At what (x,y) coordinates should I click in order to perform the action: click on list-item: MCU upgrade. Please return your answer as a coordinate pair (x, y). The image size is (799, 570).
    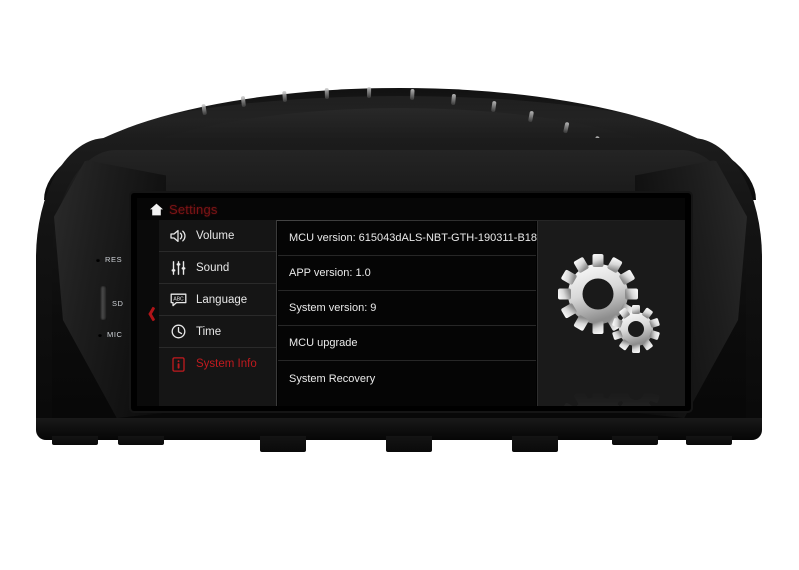
    Looking at the image, I should click on (407, 343).